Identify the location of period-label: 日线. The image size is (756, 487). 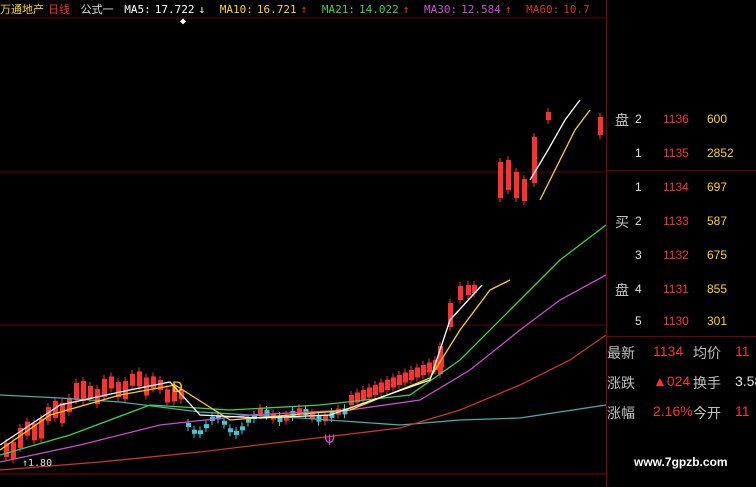
(59, 9).